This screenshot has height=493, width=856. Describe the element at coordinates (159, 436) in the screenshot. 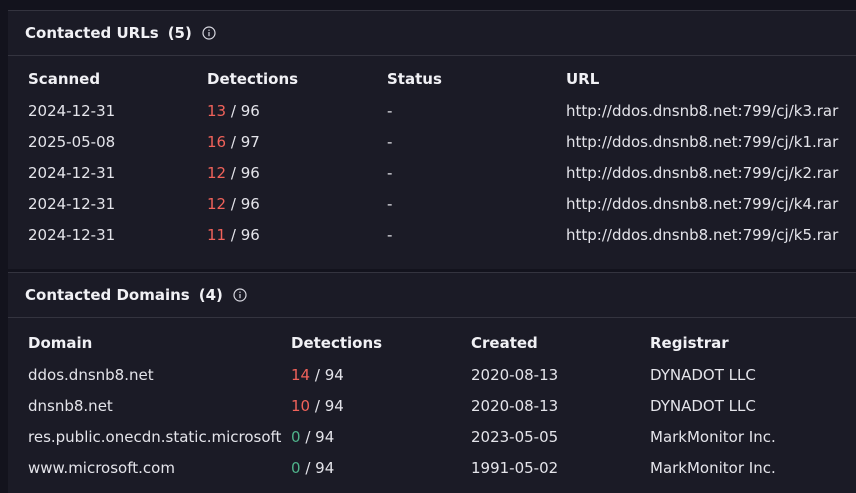

I see `domain-link: res.public.onecdn.static.microsoft` at that location.